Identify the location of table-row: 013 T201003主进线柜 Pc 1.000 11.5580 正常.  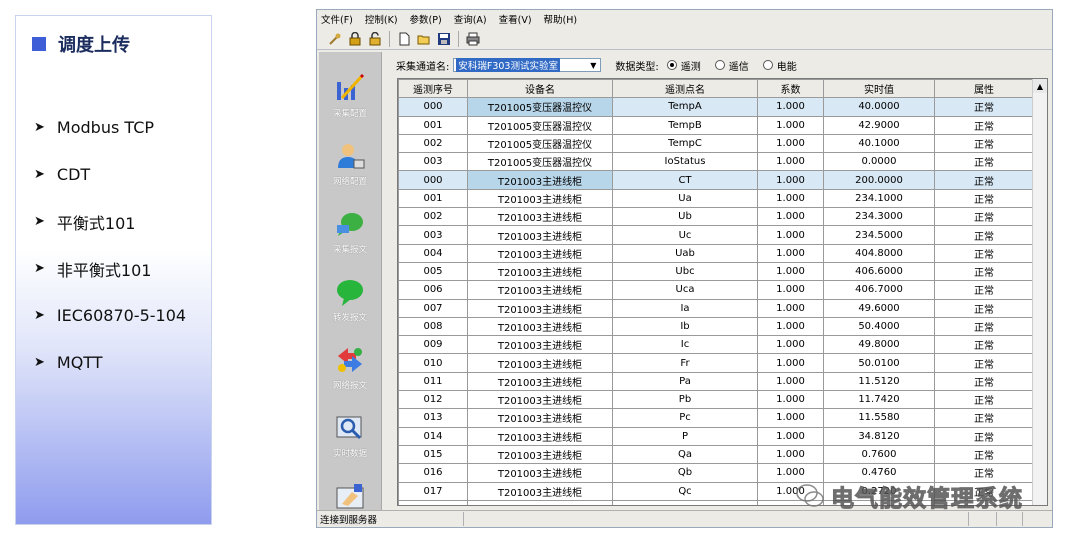
(716, 418).